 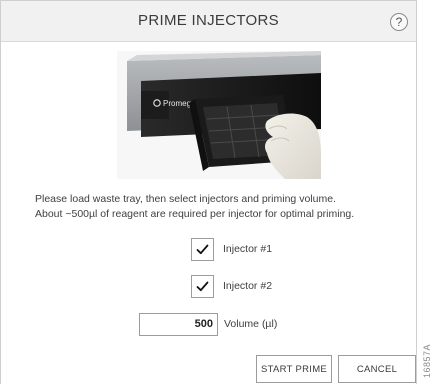 What do you see at coordinates (377, 369) in the screenshot?
I see `cancel-button: CANCEL` at bounding box center [377, 369].